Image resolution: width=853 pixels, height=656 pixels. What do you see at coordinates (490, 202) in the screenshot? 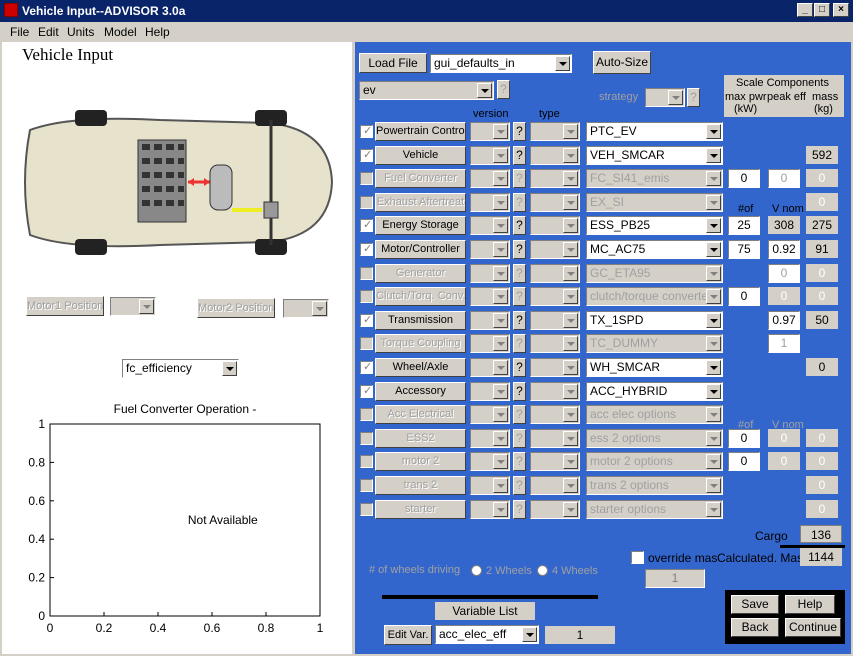
I see `exhaust-aftertreat-version-select` at bounding box center [490, 202].